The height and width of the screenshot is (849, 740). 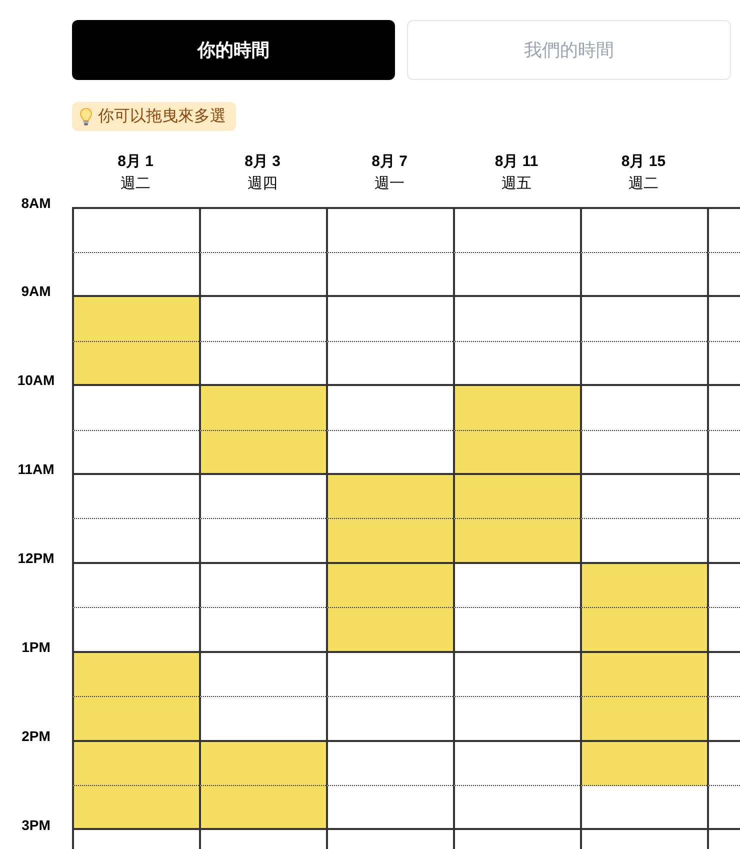 I want to click on time-label: 10AM, so click(x=36, y=380).